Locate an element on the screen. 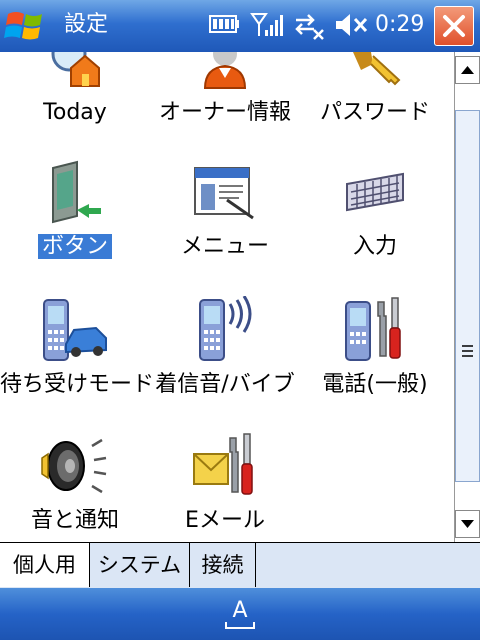 The width and height of the screenshot is (480, 640). scroll-up-button is located at coordinates (467, 70).